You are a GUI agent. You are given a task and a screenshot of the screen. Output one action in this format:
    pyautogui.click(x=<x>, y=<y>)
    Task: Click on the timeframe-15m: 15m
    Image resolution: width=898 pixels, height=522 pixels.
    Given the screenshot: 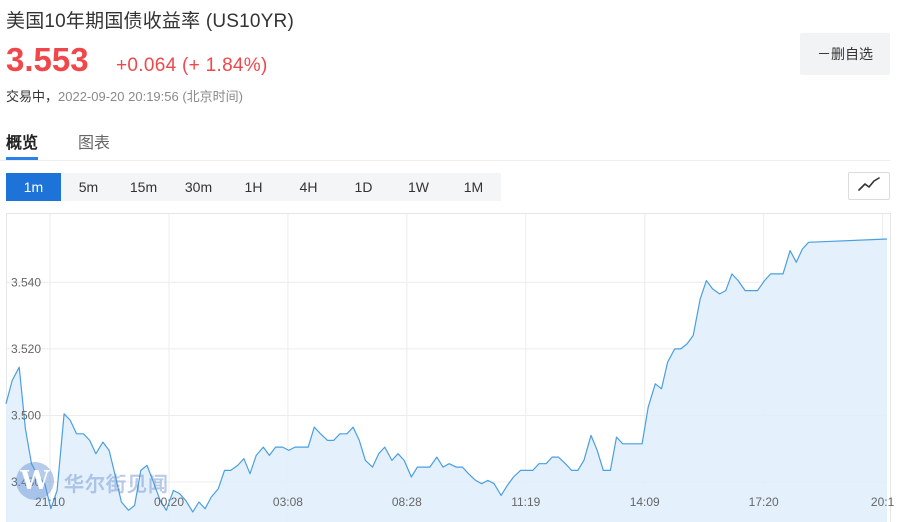 What is the action you would take?
    pyautogui.click(x=143, y=187)
    